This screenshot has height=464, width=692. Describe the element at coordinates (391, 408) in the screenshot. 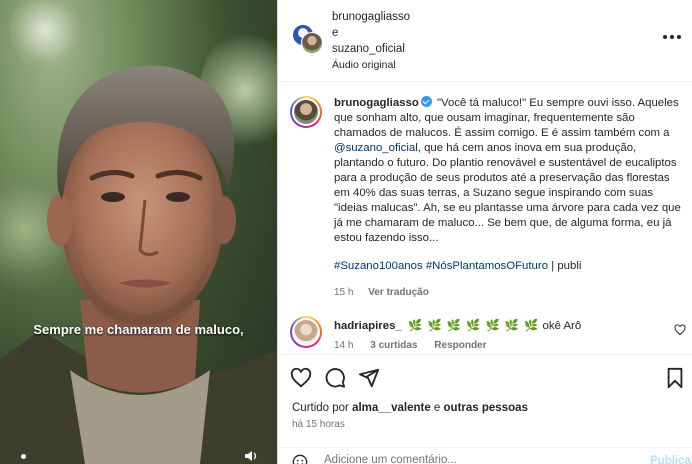

I see `liked-user-link: alma__valente` at that location.